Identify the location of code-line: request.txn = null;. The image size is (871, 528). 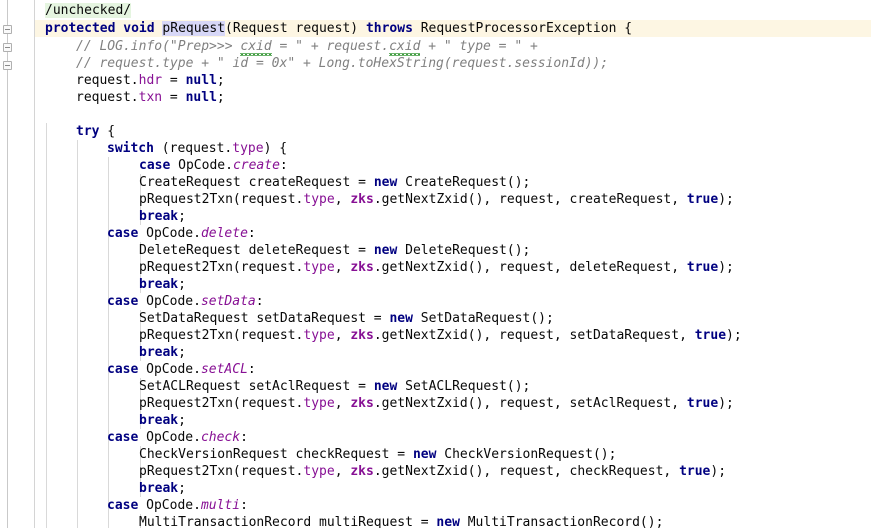
(130, 97).